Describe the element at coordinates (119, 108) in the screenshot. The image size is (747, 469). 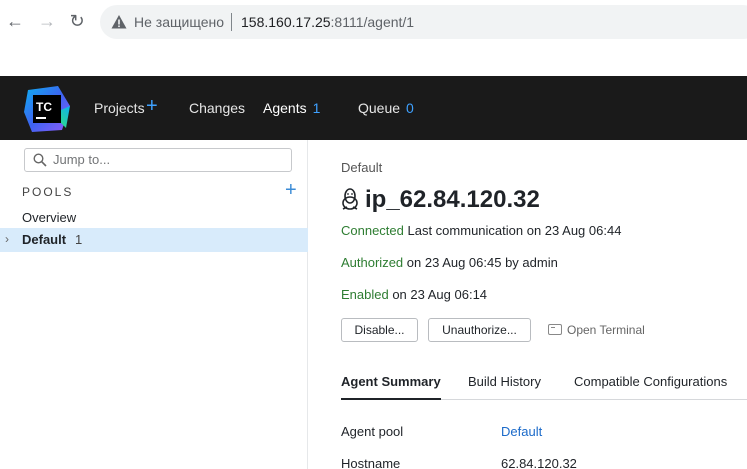
I see `nav-projects-label: Projects` at that location.